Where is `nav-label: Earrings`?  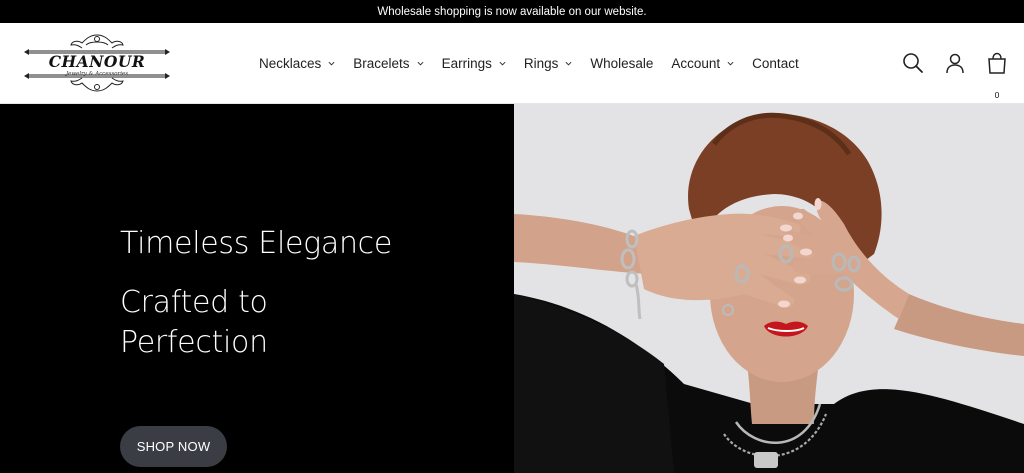
nav-label: Earrings is located at coordinates (466, 63).